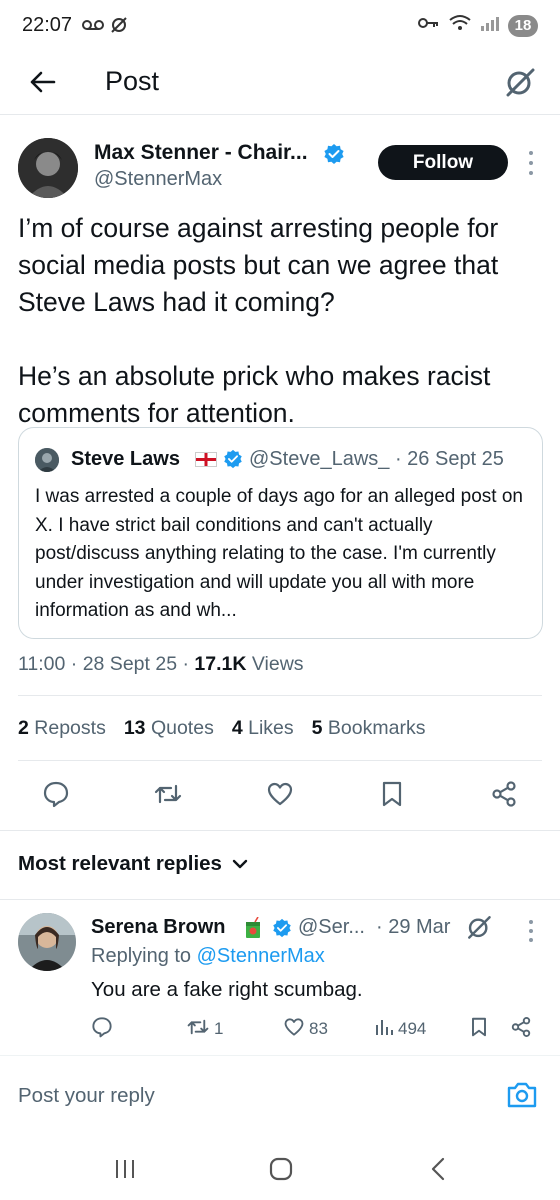  What do you see at coordinates (280, 899) in the screenshot?
I see `sort-divider` at bounding box center [280, 899].